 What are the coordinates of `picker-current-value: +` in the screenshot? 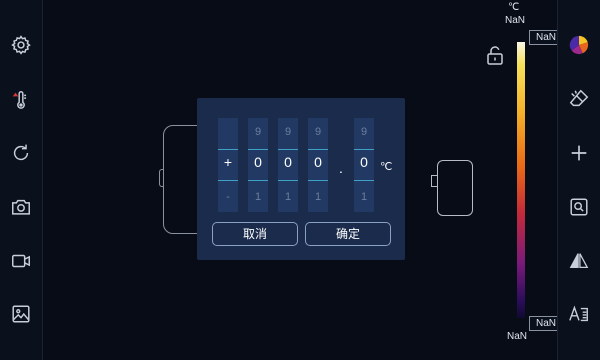 It's located at (228, 162).